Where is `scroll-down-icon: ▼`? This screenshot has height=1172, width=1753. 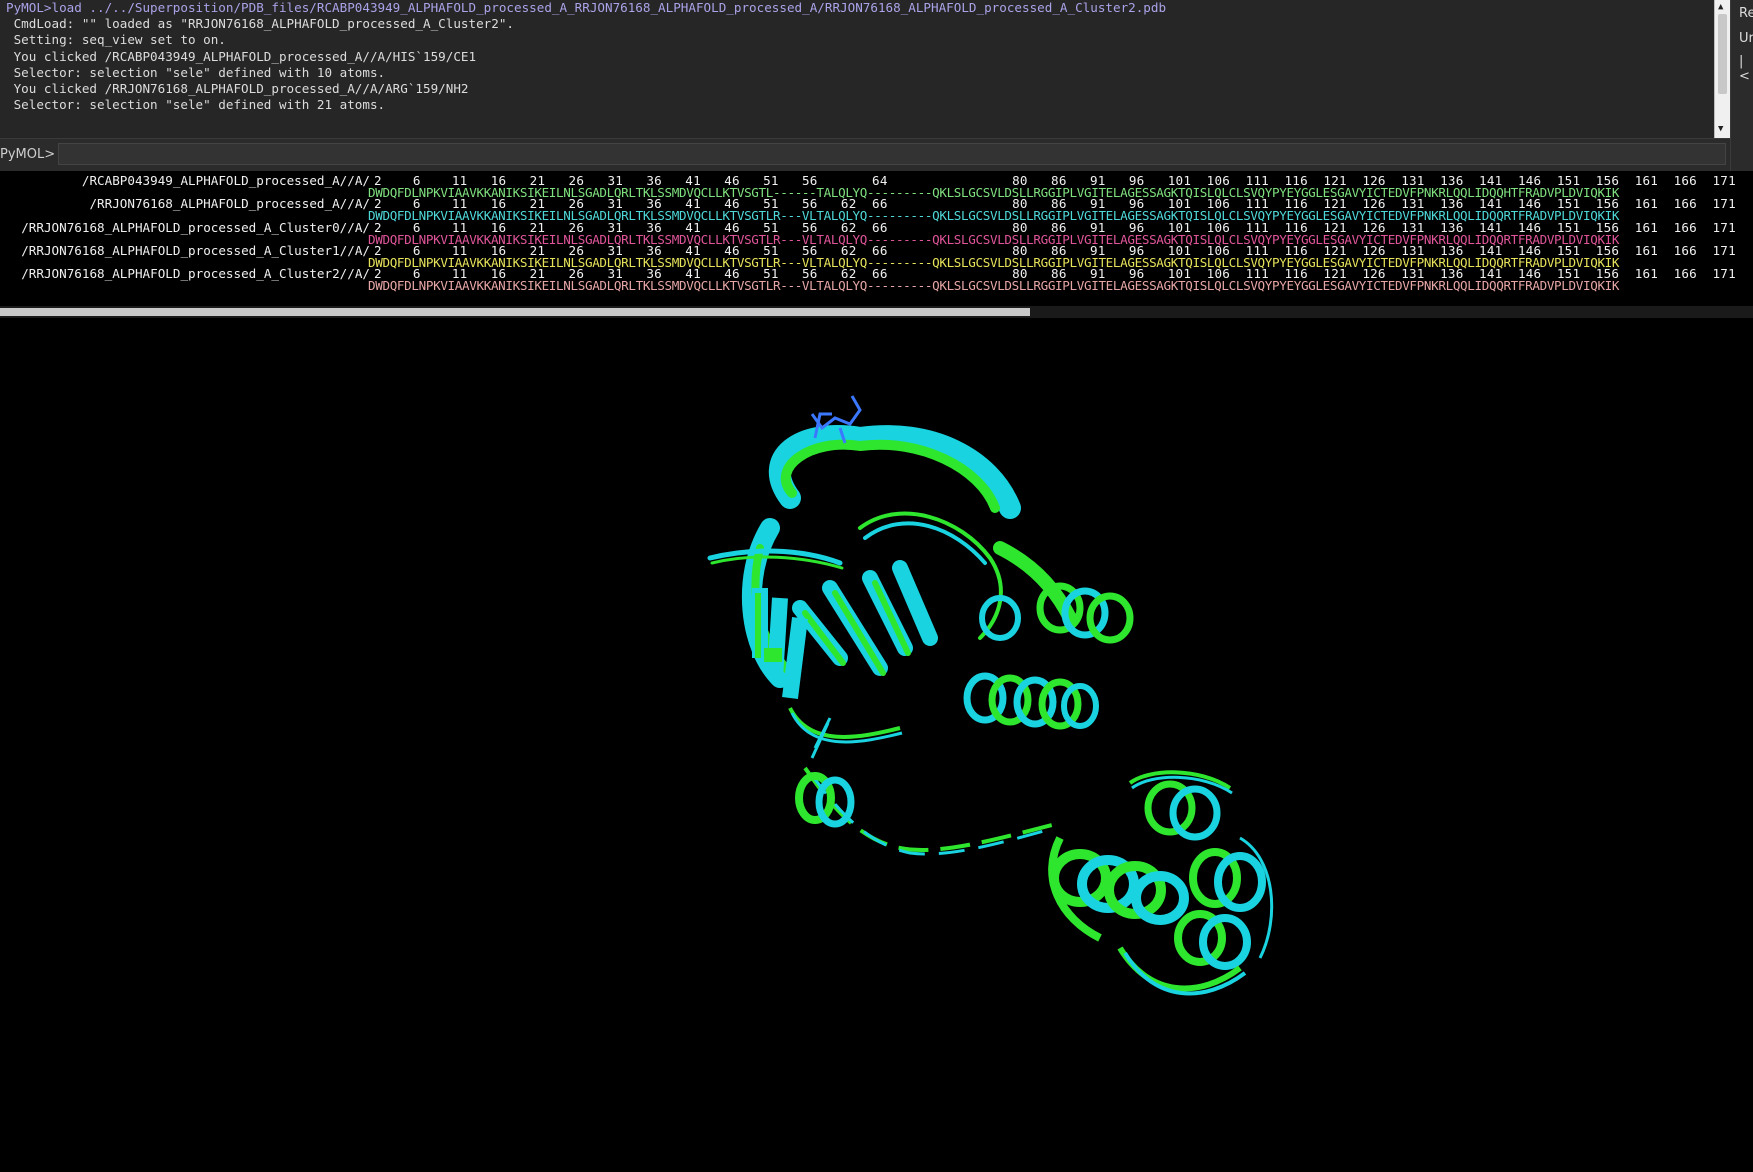 scroll-down-icon: ▼ is located at coordinates (1720, 129).